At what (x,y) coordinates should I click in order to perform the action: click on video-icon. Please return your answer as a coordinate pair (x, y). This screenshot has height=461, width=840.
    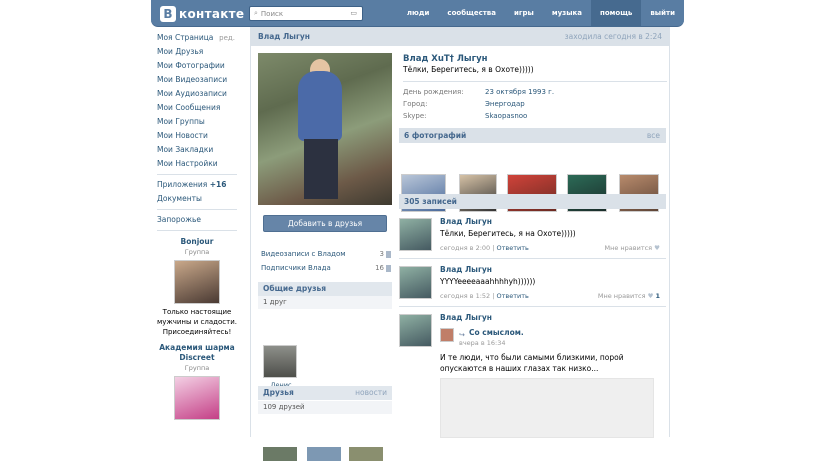
    Looking at the image, I should click on (388, 254).